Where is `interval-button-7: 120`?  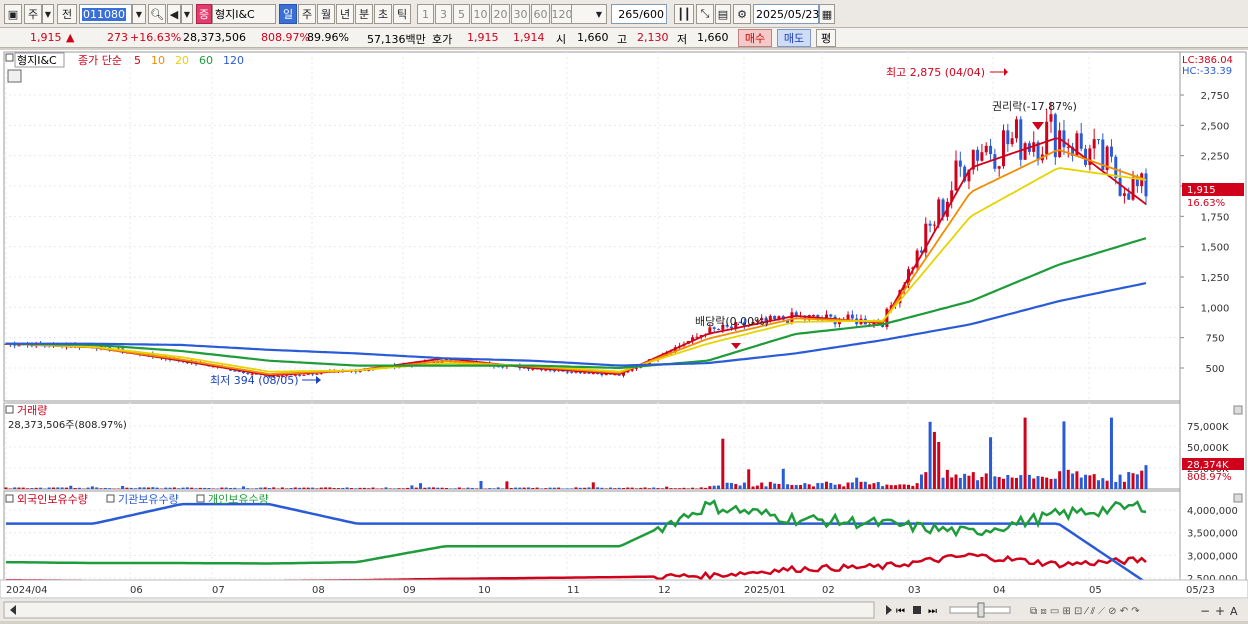 interval-button-7: 120 is located at coordinates (562, 14).